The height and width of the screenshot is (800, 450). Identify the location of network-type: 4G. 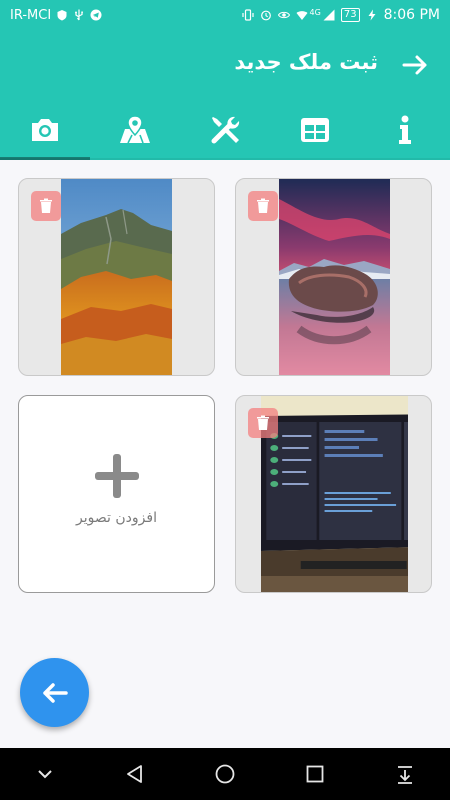
(315, 12).